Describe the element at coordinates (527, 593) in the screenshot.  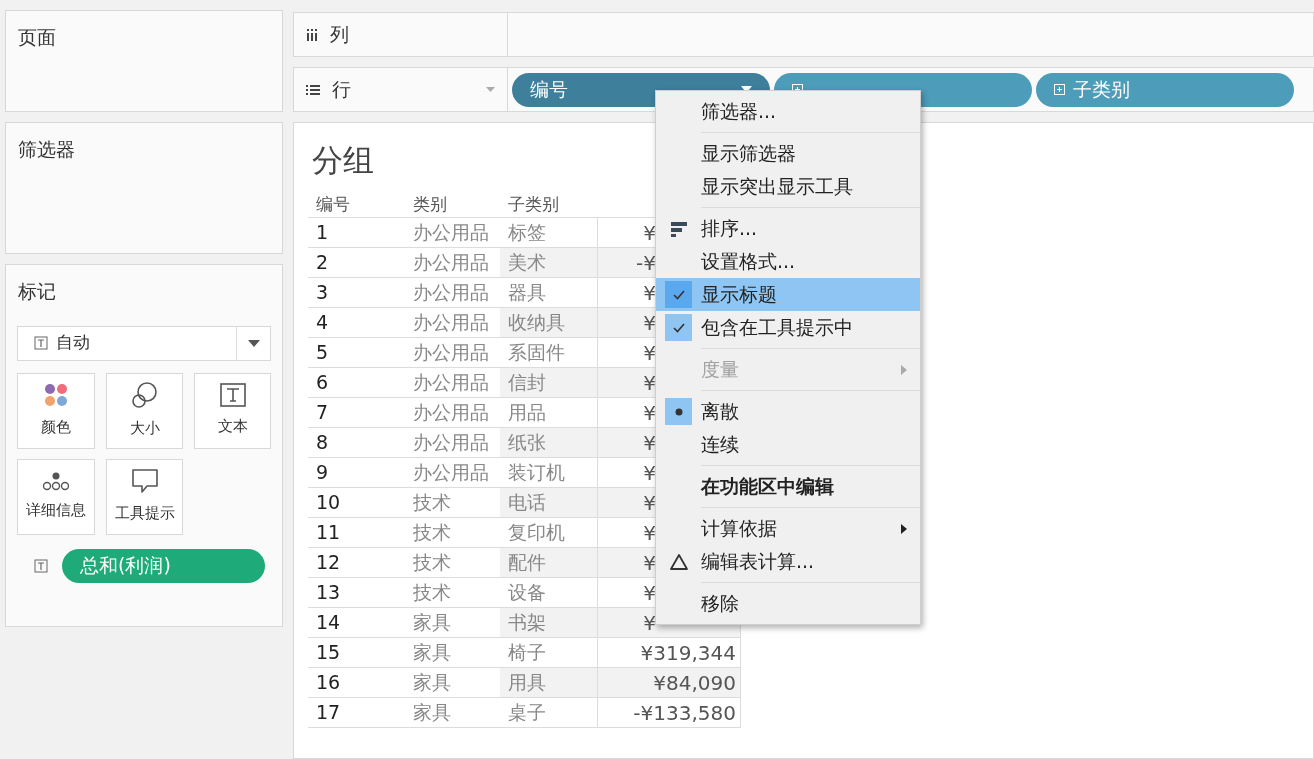
I see `table-cell-text: 设备` at that location.